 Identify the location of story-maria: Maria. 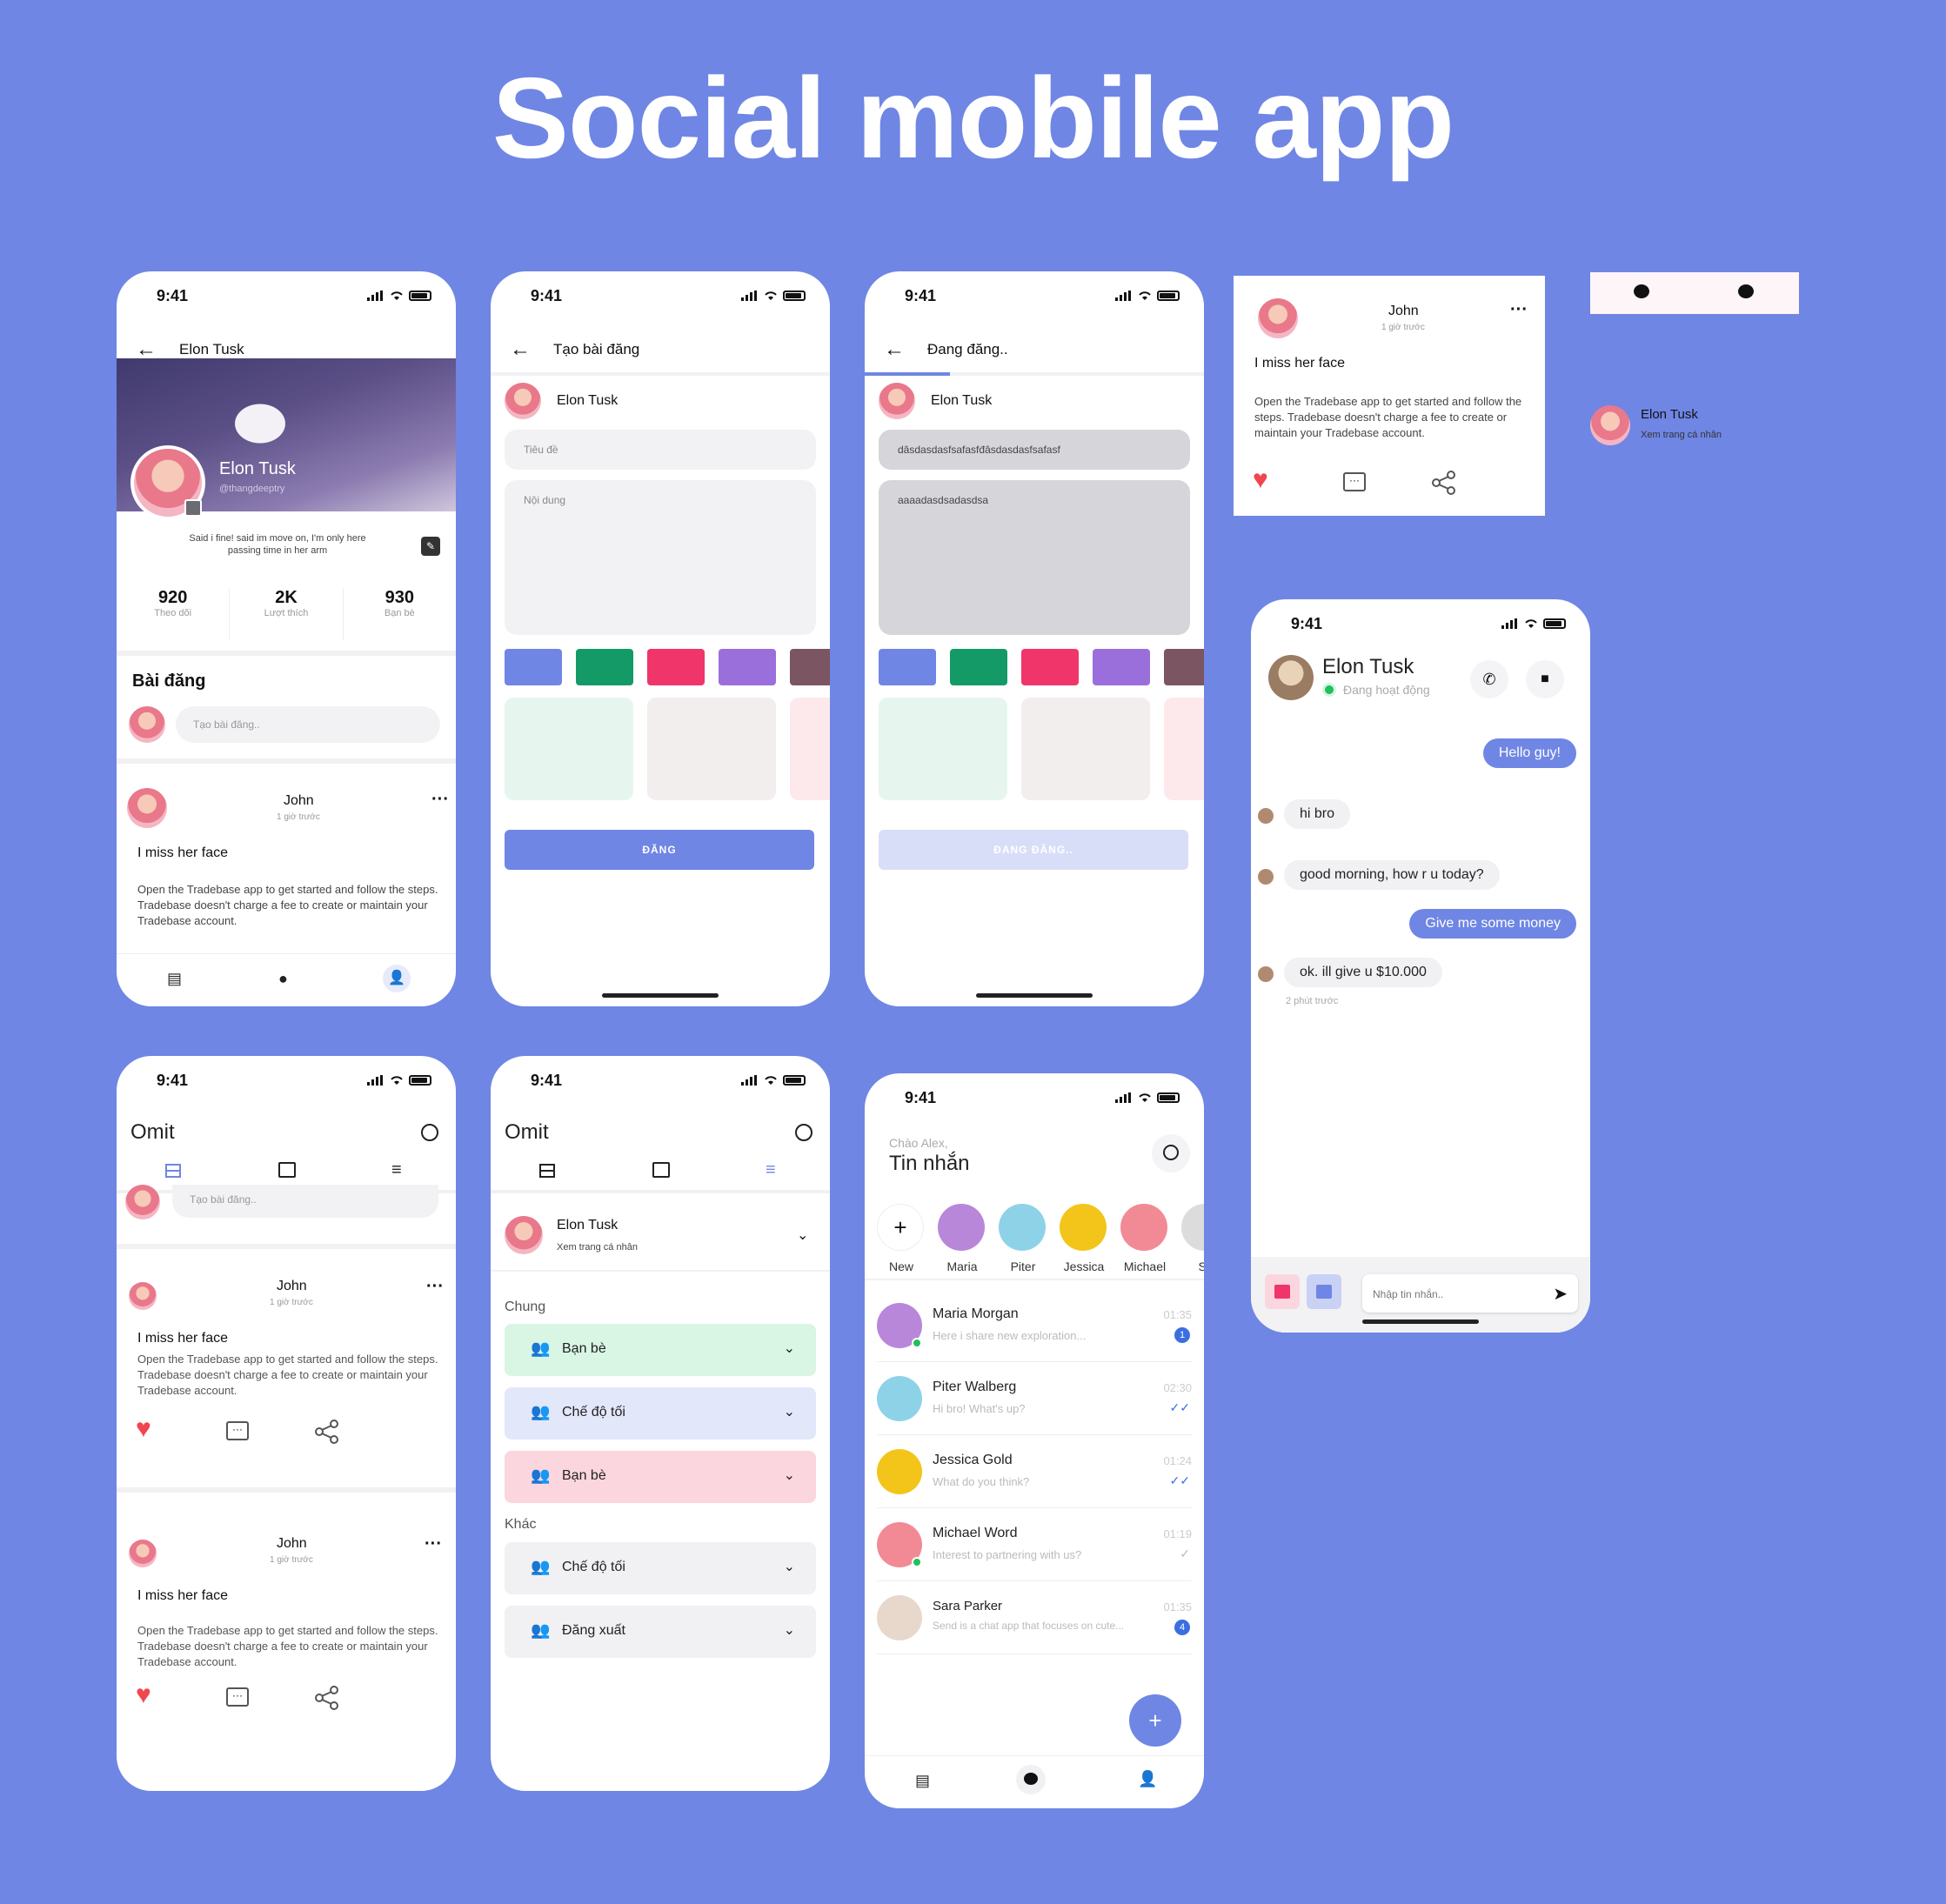
(962, 1238).